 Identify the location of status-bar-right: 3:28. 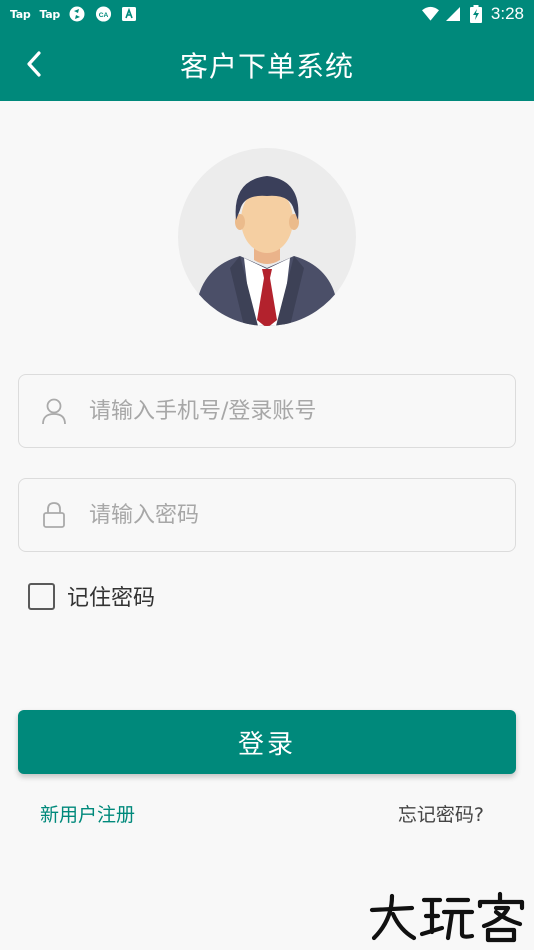
(472, 14).